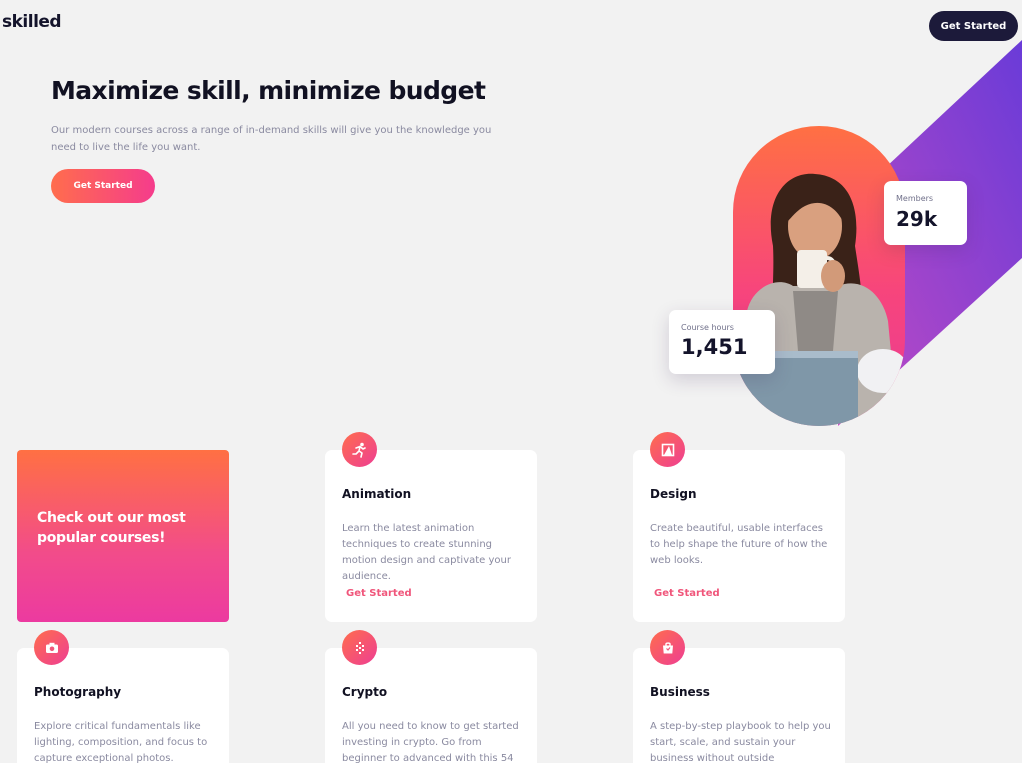 This screenshot has width=1022, height=763. I want to click on course-hours-stat-card: Course hours 1,451, so click(722, 342).